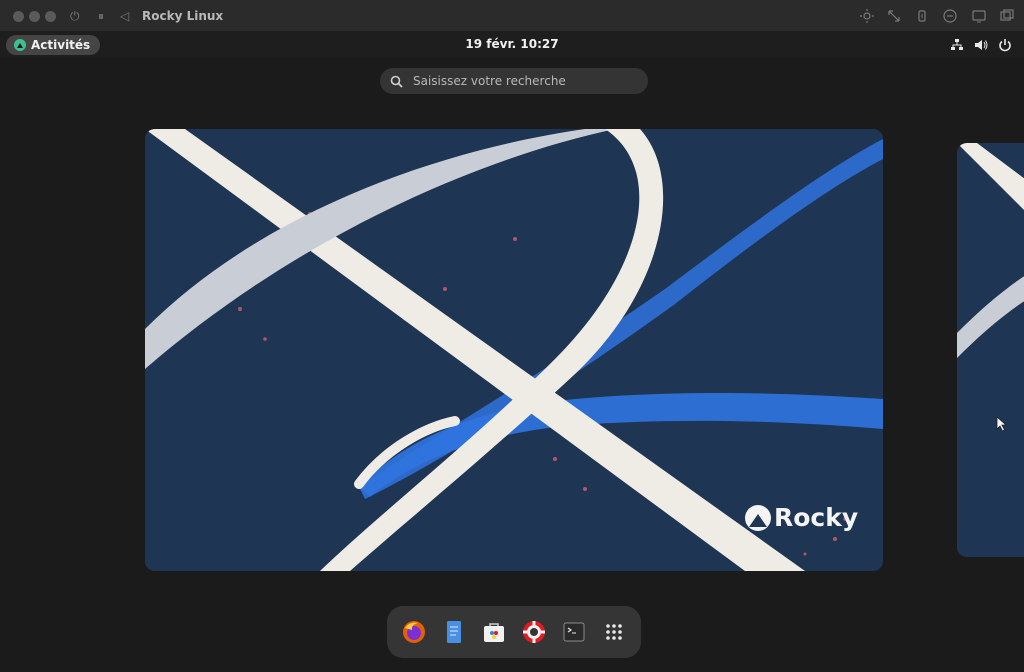 The width and height of the screenshot is (1024, 672). I want to click on gnome-top-bar: Activités 19 févr. 10:27, so click(512, 45).